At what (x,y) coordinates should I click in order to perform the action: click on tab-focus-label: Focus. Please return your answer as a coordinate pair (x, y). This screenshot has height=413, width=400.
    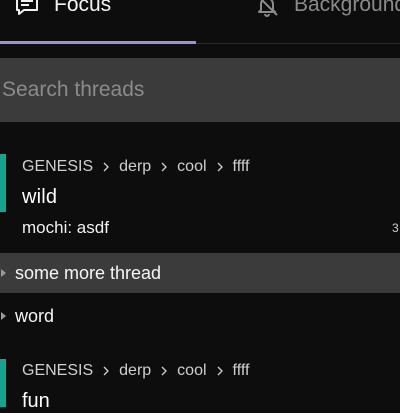
    Looking at the image, I should click on (83, 8).